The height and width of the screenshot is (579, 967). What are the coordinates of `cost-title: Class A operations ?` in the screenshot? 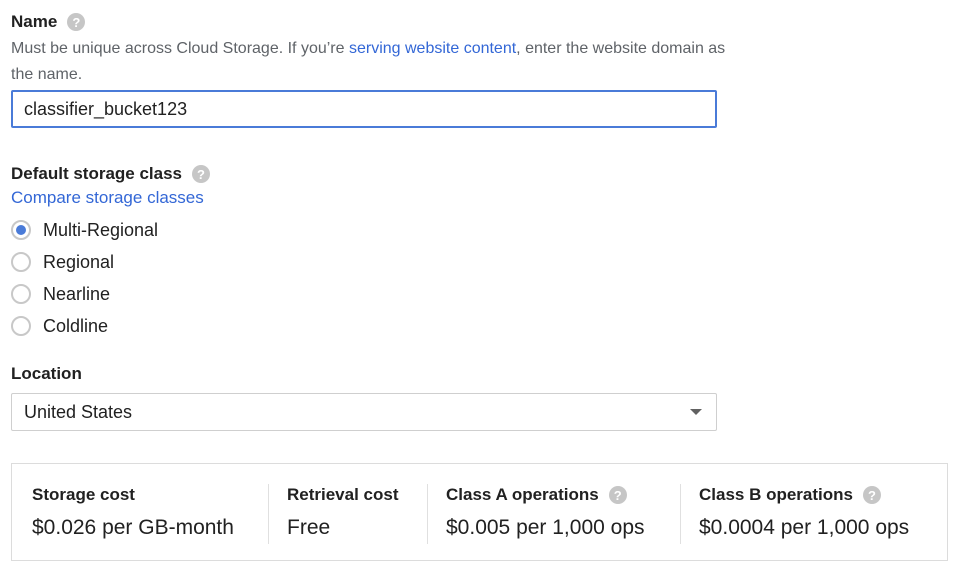 It's located at (545, 495).